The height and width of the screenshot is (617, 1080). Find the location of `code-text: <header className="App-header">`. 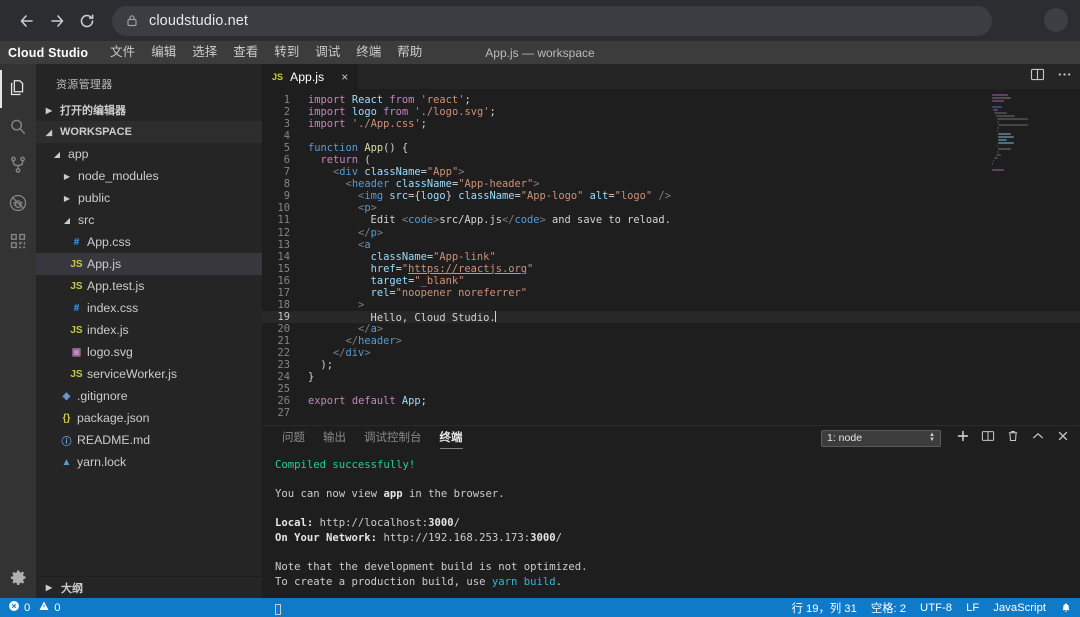

code-text: <header className="App-header"> is located at coordinates (442, 184).